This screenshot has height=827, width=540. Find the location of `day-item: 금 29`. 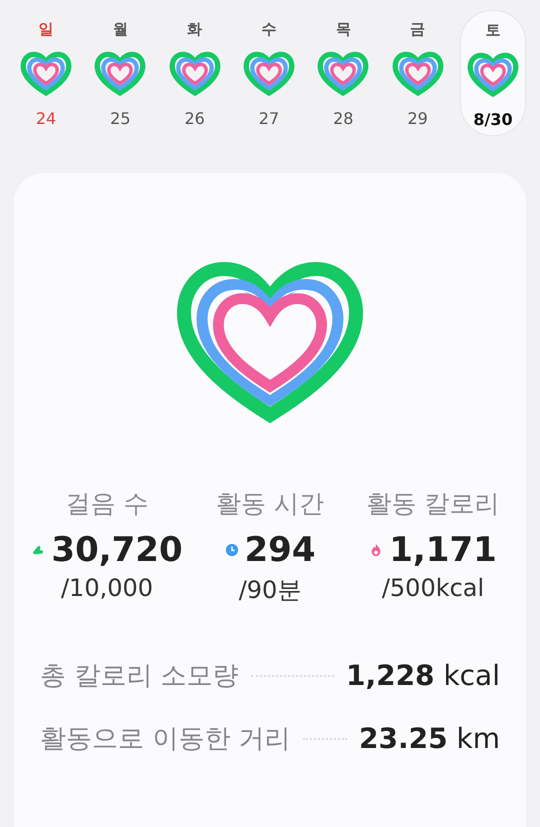

day-item: 금 29 is located at coordinates (418, 72).